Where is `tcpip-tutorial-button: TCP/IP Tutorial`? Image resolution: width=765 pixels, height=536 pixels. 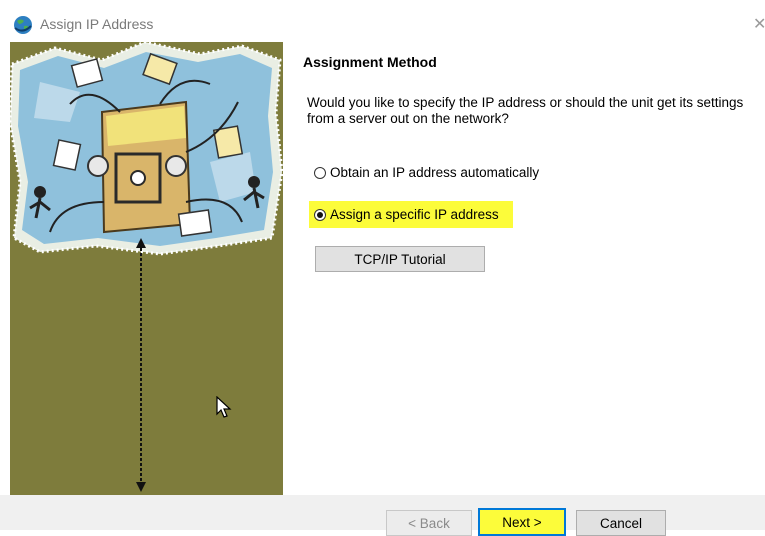
tcpip-tutorial-button: TCP/IP Tutorial is located at coordinates (400, 259).